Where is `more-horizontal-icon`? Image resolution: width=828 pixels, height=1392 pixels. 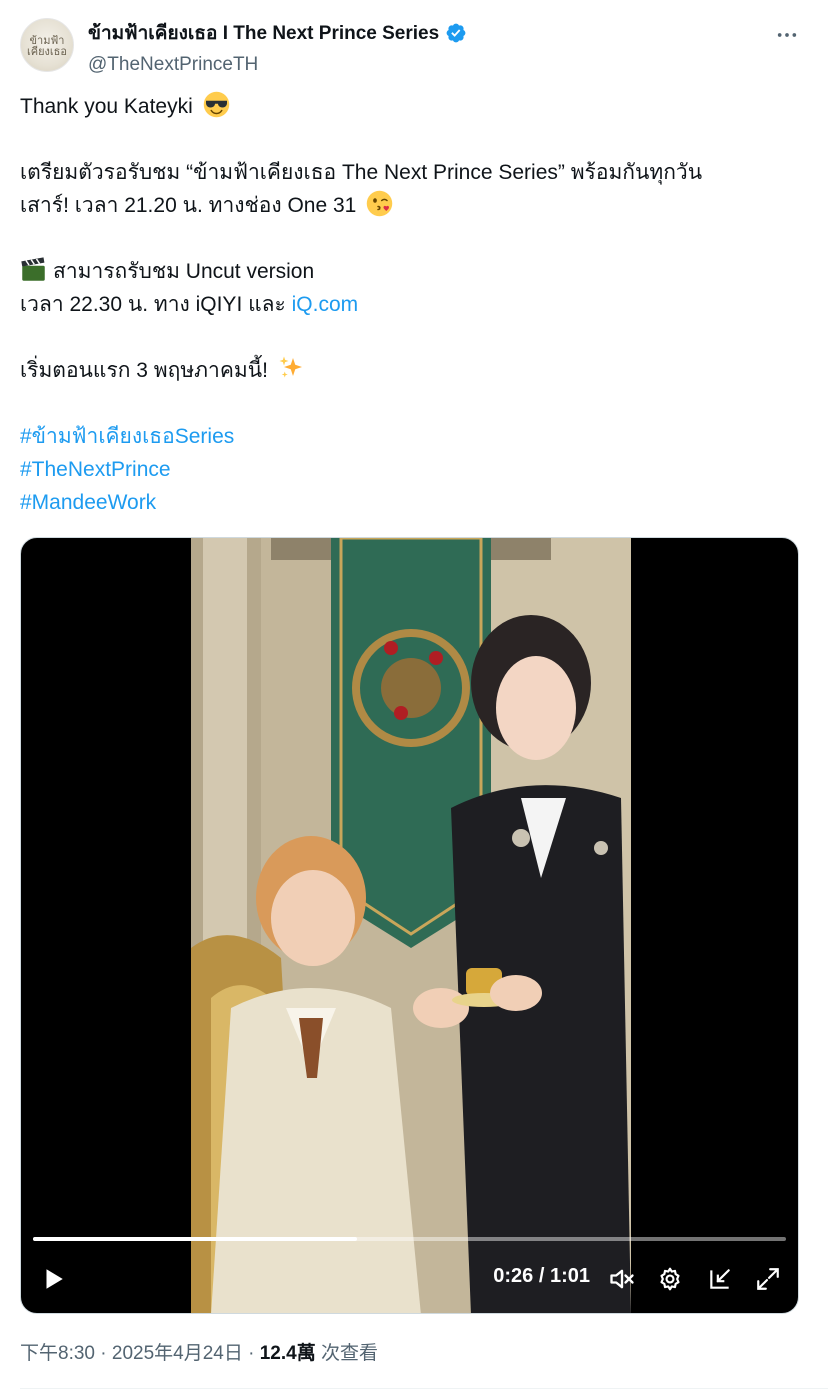 more-horizontal-icon is located at coordinates (787, 35).